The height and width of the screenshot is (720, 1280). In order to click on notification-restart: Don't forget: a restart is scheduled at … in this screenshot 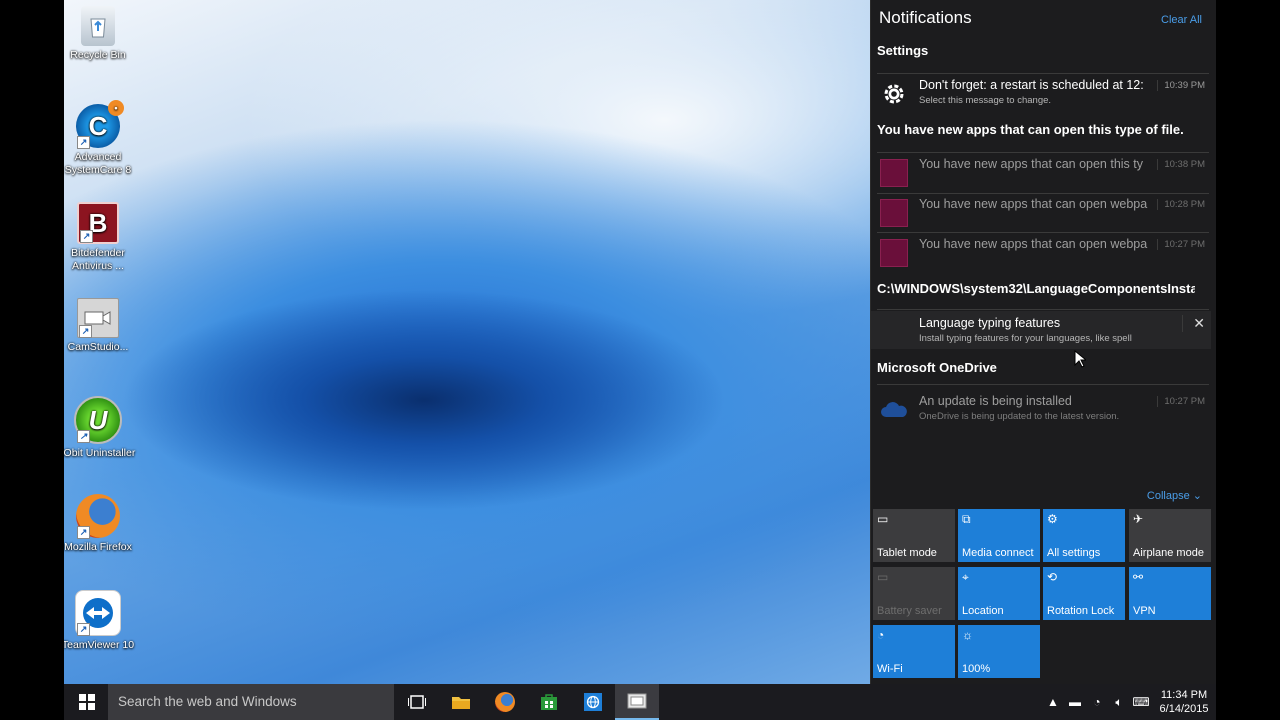, I will do `click(1043, 95)`.